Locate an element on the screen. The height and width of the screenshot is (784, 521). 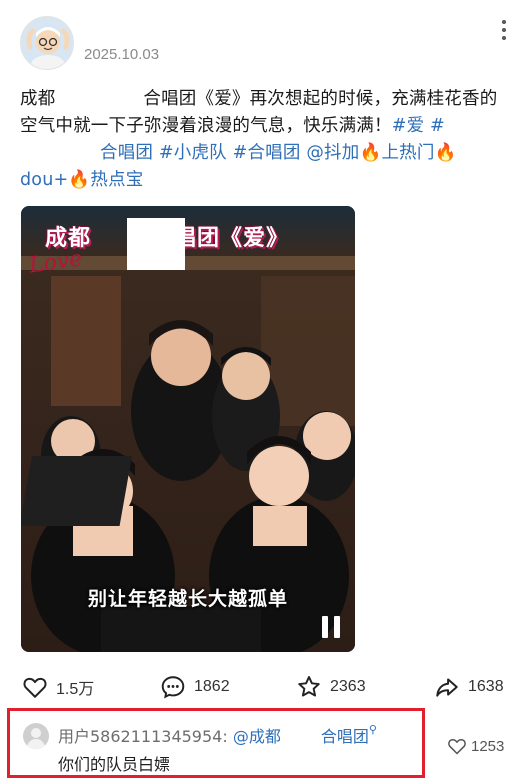
share-count: 1638 is located at coordinates (486, 686).